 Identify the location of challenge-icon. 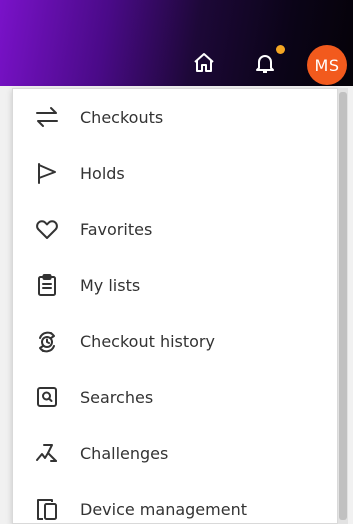
(47, 453).